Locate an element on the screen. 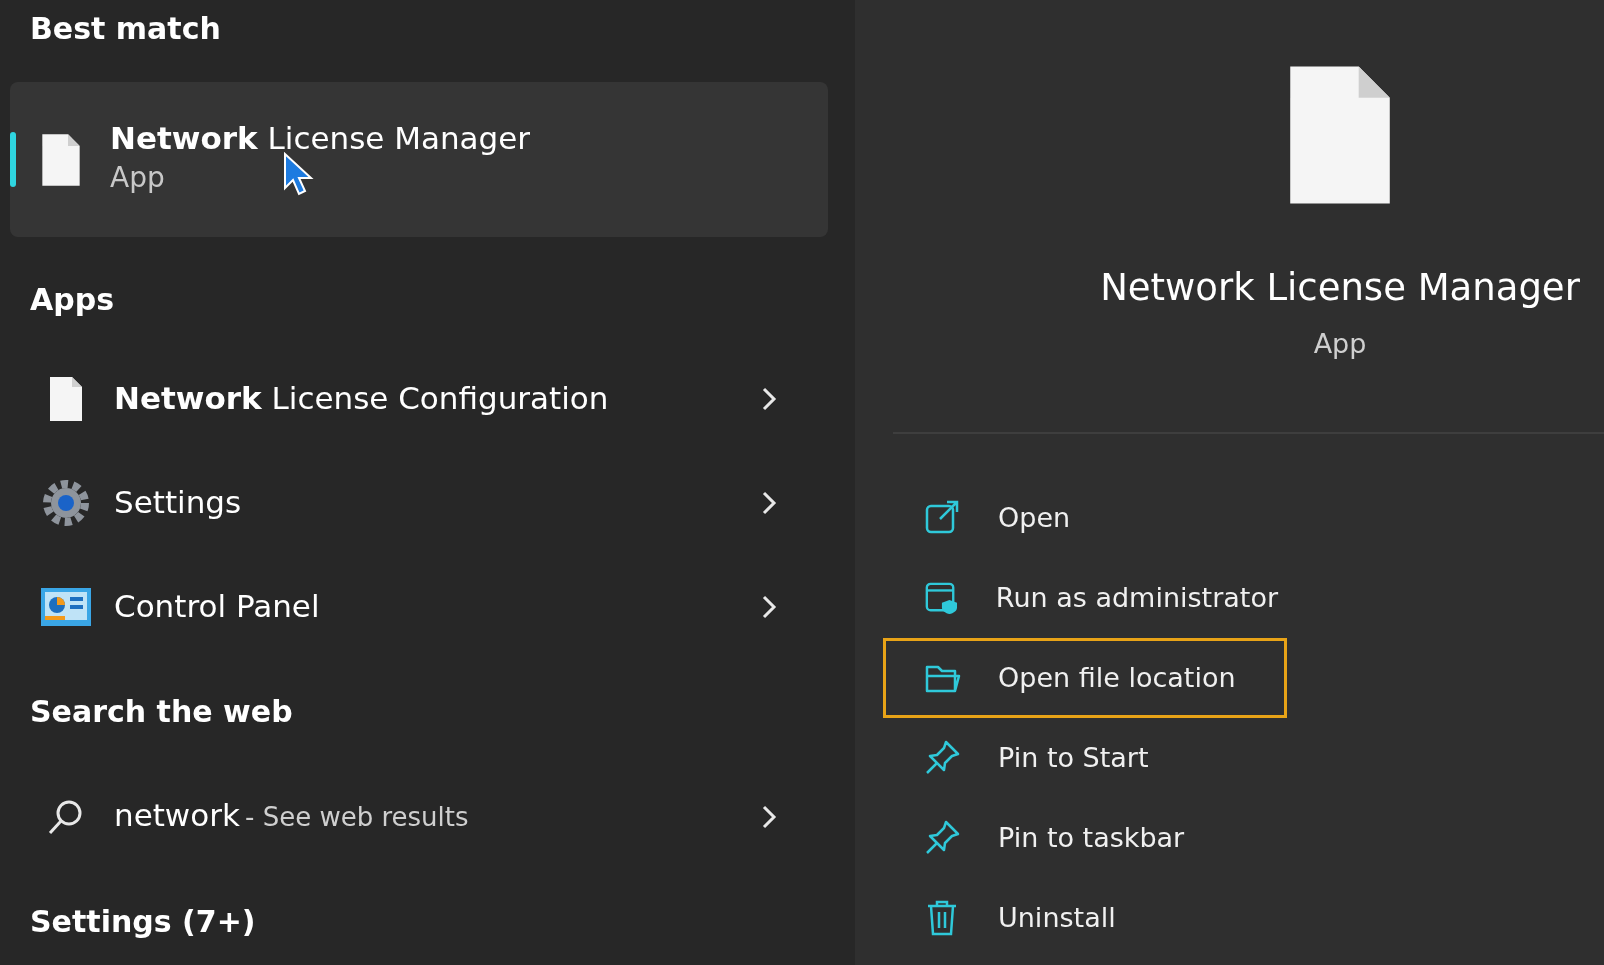 The image size is (1604, 965). best-match-result: Network License Manager App is located at coordinates (419, 159).